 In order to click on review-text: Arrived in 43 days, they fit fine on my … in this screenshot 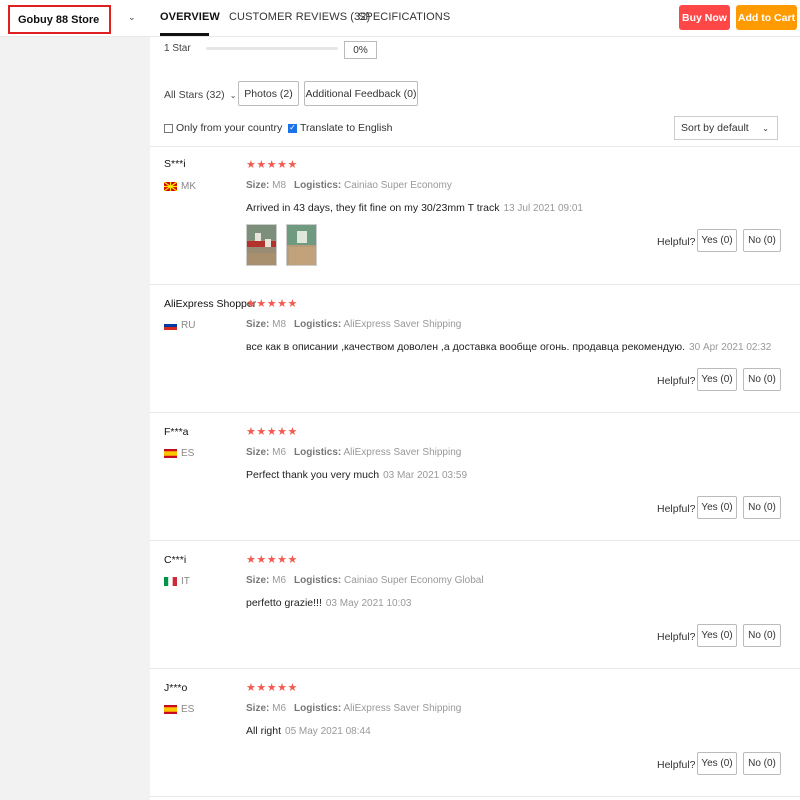, I will do `click(414, 208)`.